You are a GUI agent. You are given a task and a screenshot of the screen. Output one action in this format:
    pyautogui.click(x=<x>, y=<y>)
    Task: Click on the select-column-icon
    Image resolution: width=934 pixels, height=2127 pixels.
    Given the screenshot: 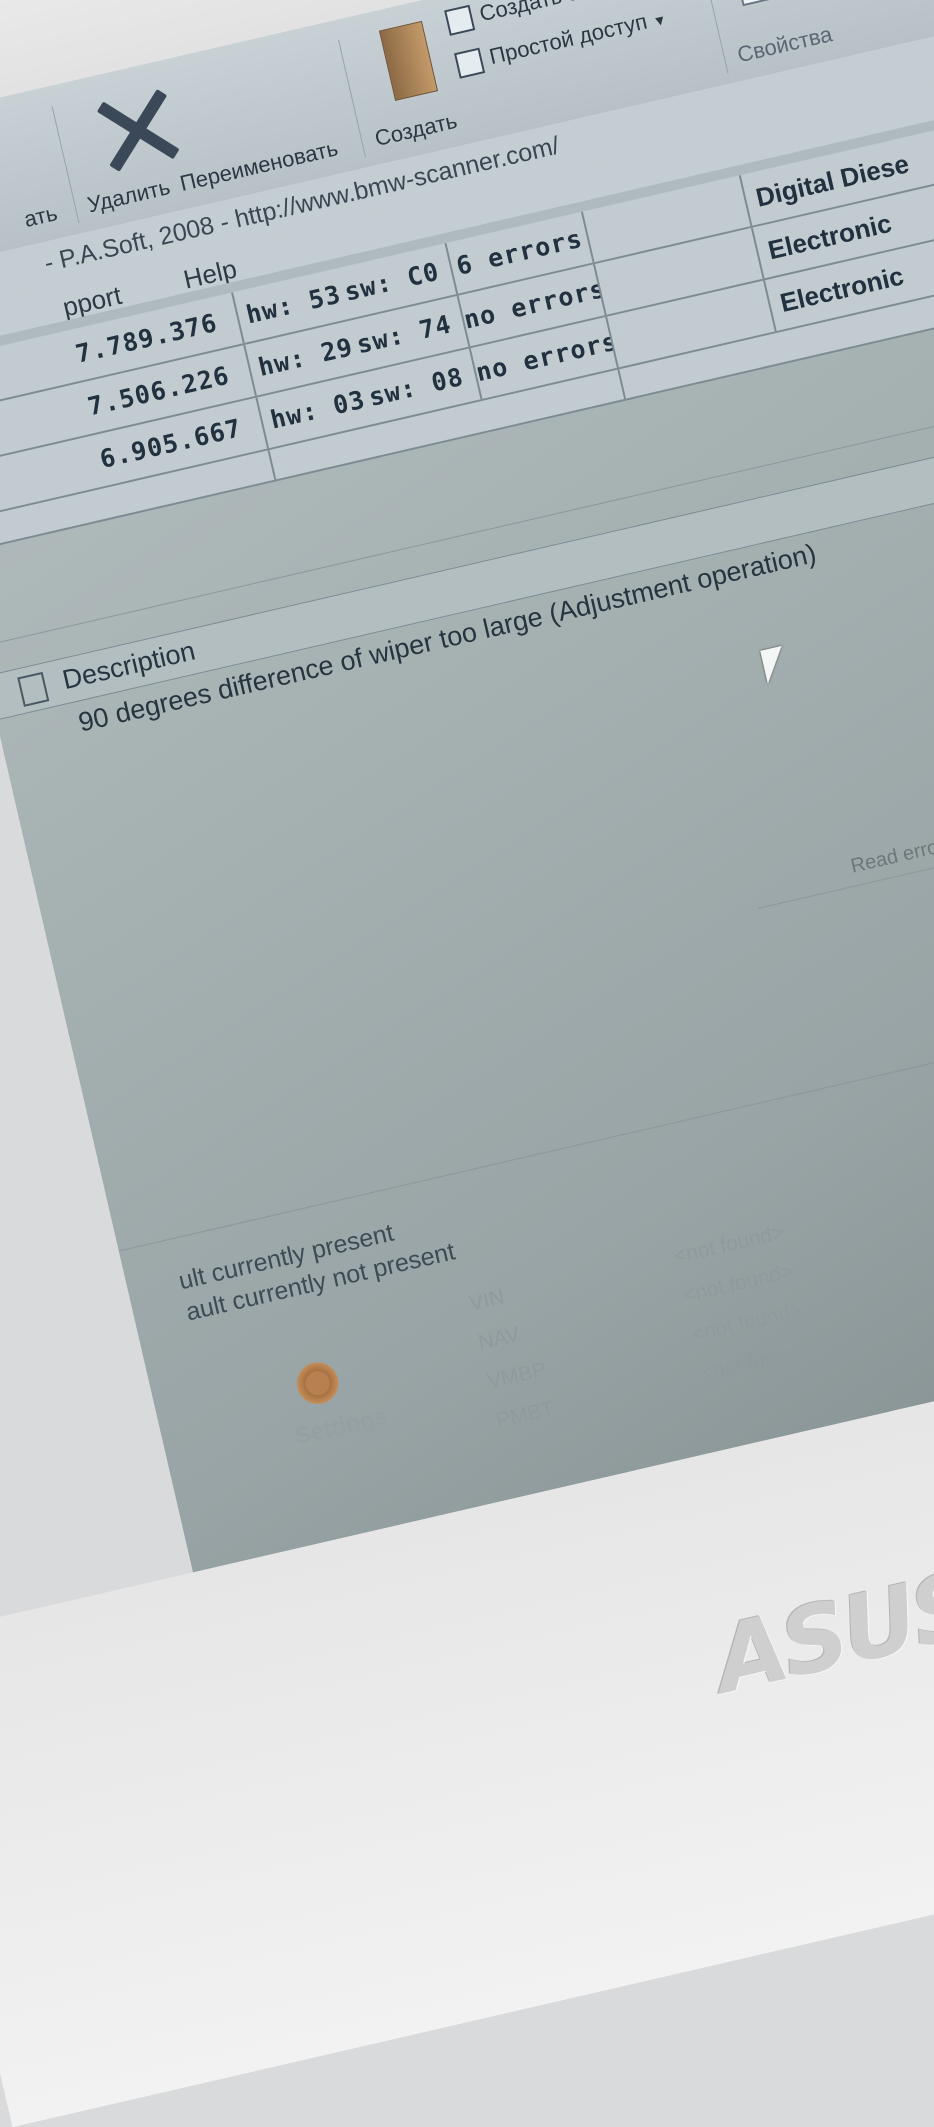 What is the action you would take?
    pyautogui.click(x=33, y=689)
    